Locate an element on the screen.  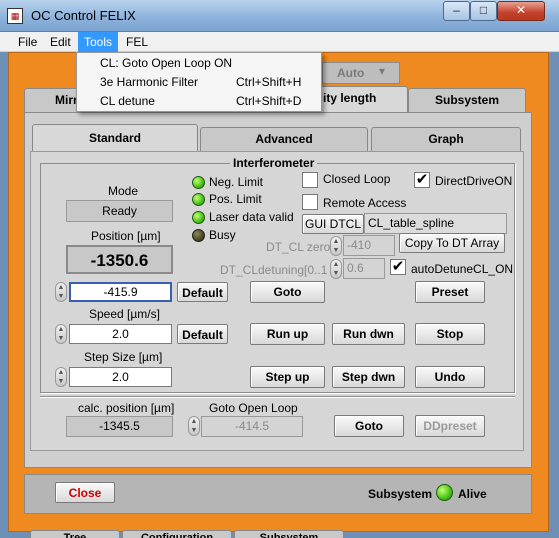
menu-item-harmonic-filter: 3e Harmonic Filter Ctrl+Shift+H is located at coordinates (199, 82).